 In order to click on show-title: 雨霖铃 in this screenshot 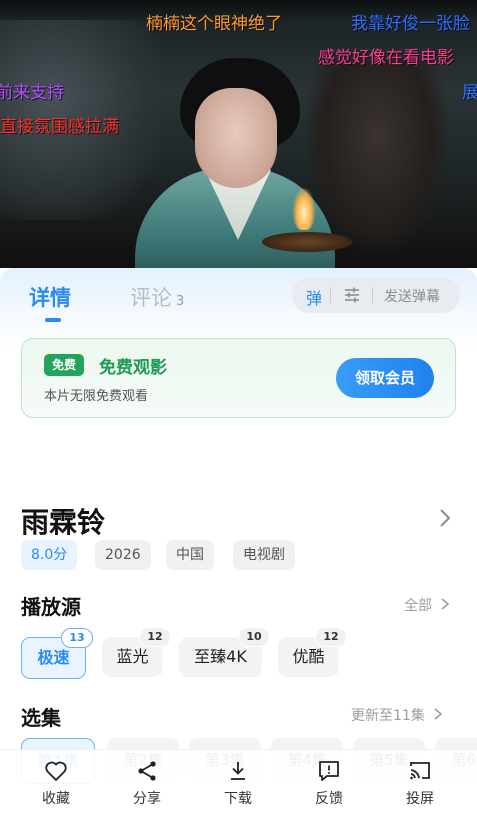, I will do `click(63, 521)`.